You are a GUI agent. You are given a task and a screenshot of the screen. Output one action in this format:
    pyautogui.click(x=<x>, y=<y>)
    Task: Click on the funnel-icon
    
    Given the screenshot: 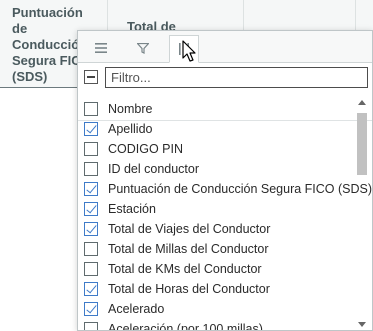 What is the action you would take?
    pyautogui.click(x=143, y=48)
    